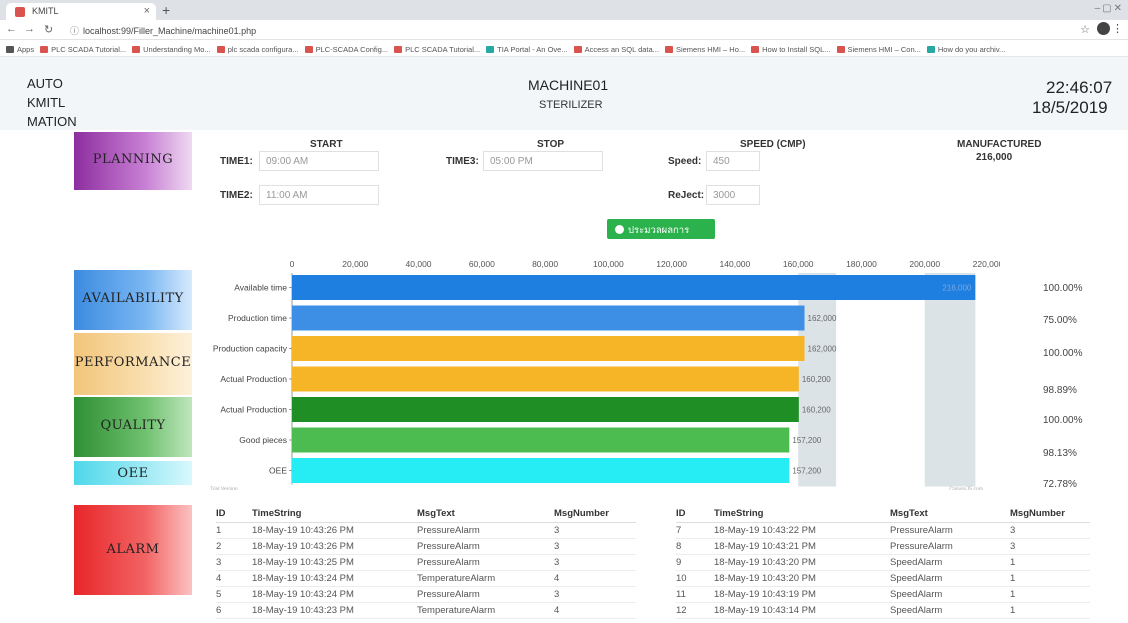 This screenshot has width=1128, height=623. What do you see at coordinates (806, 471) in the screenshot?
I see `data-label: 157,200` at bounding box center [806, 471].